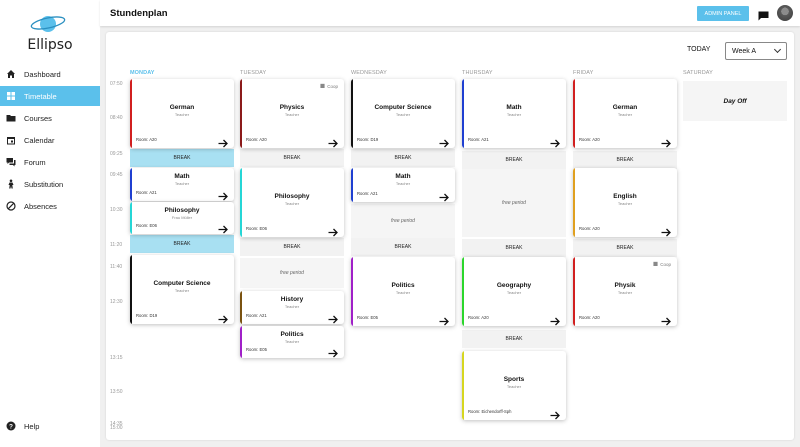 The image size is (800, 447). I want to click on lesson-card: History Teacher Room: A21, so click(292, 307).